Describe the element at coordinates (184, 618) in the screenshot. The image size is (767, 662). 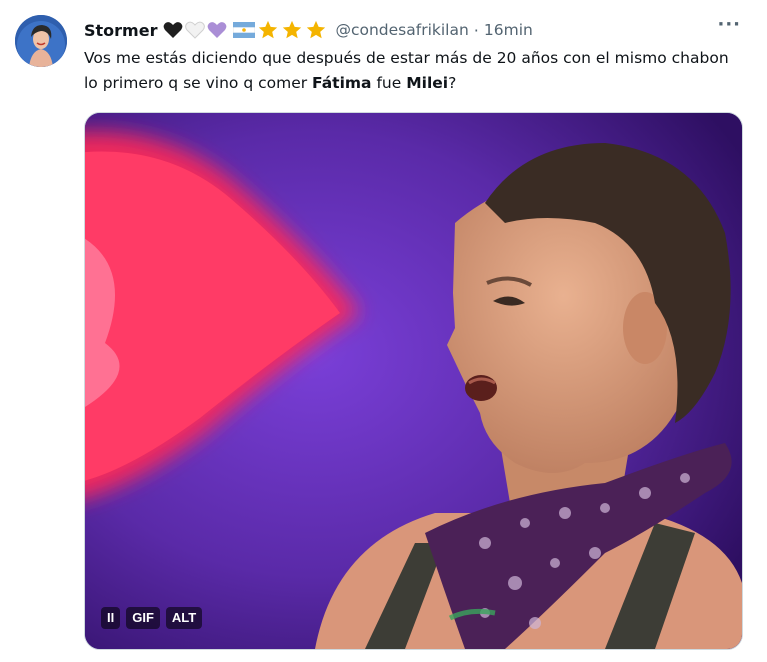
I see `alt-text-button: ALT` at that location.